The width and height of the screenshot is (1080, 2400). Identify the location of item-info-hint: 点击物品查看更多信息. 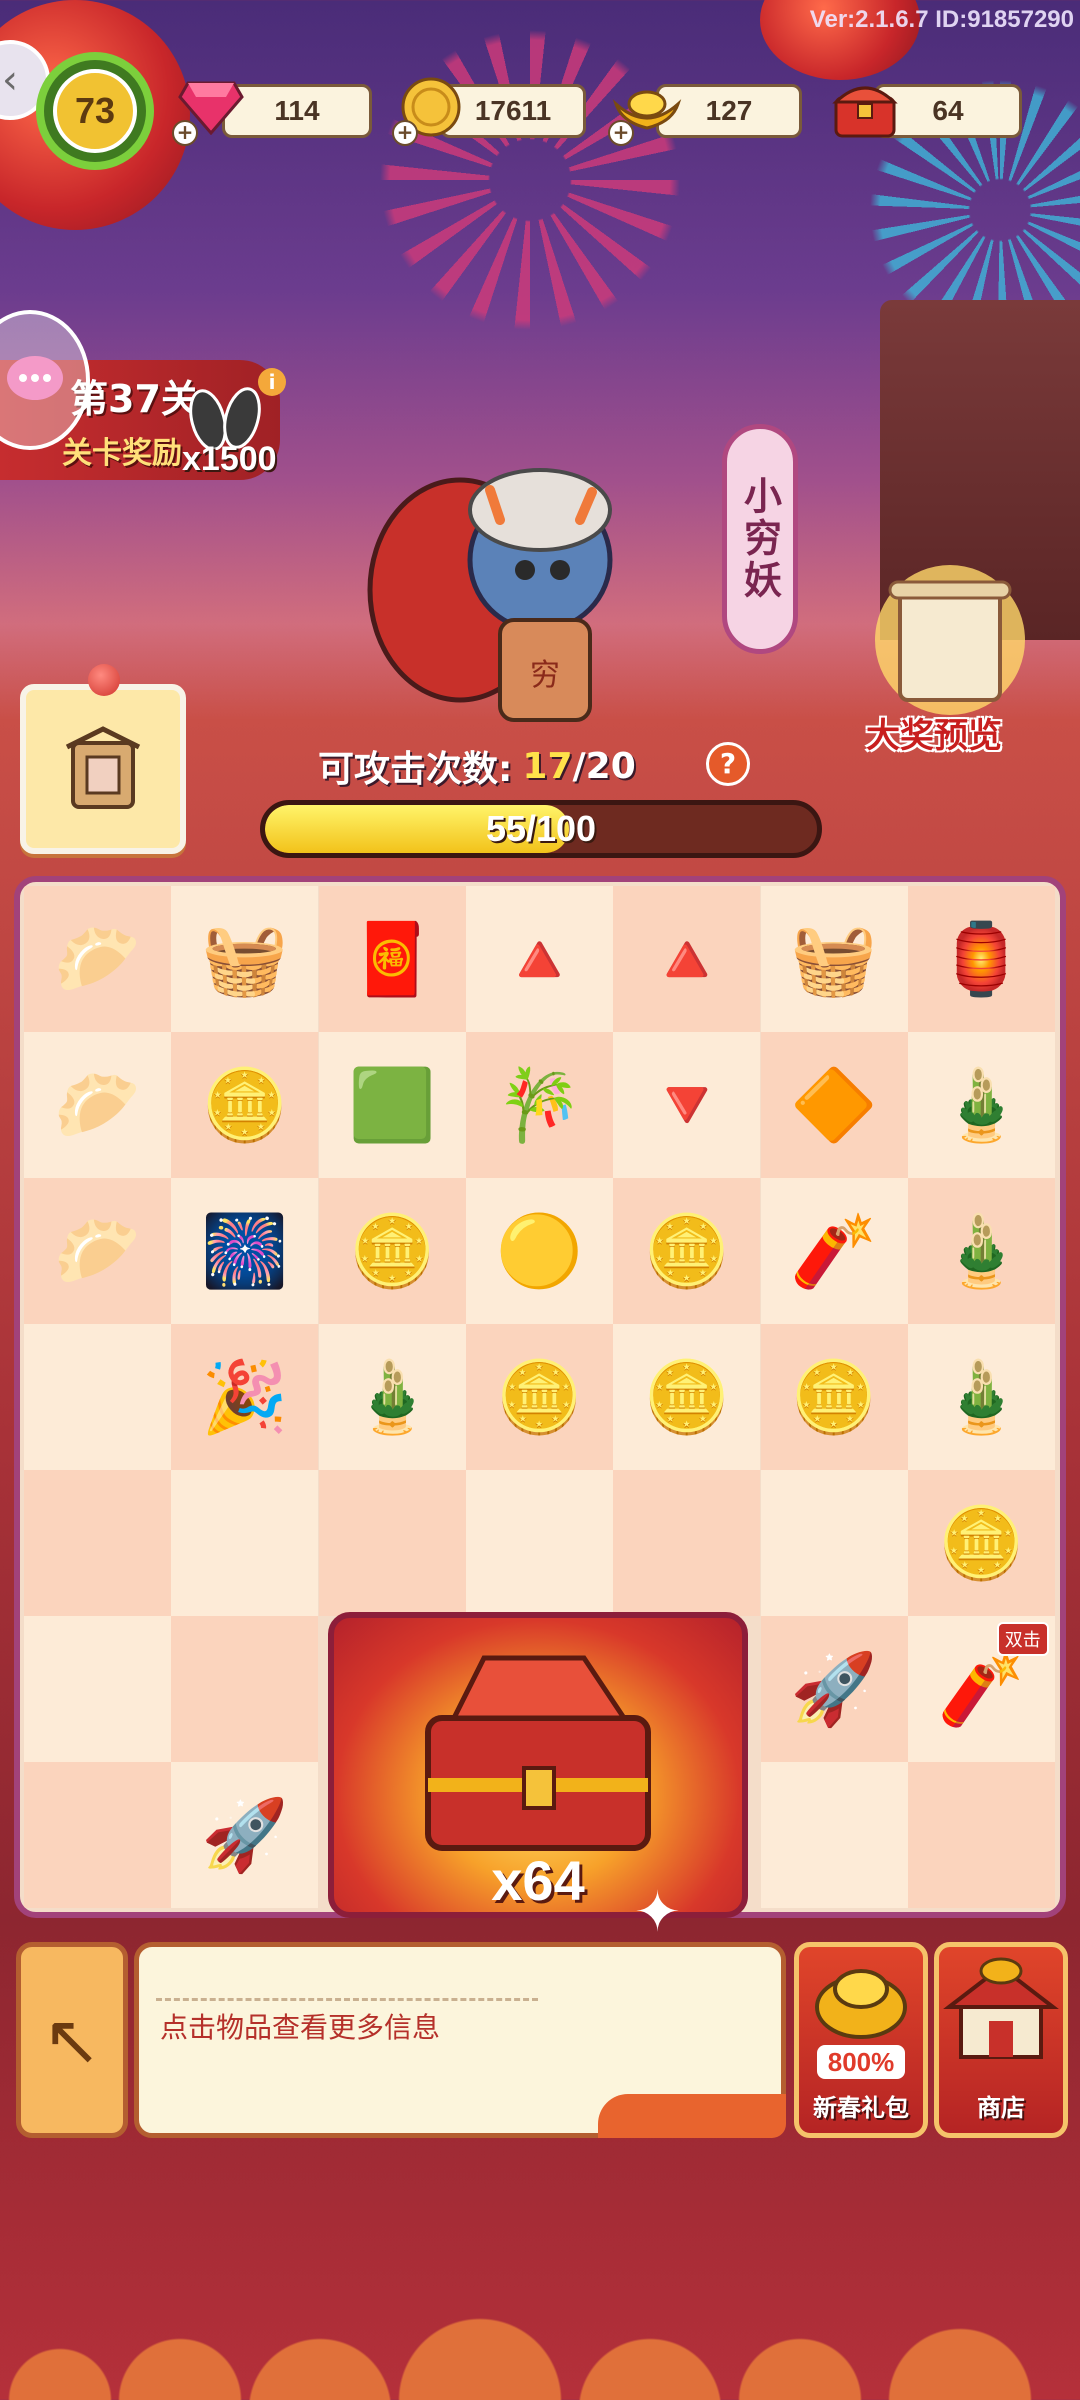
(300, 2027).